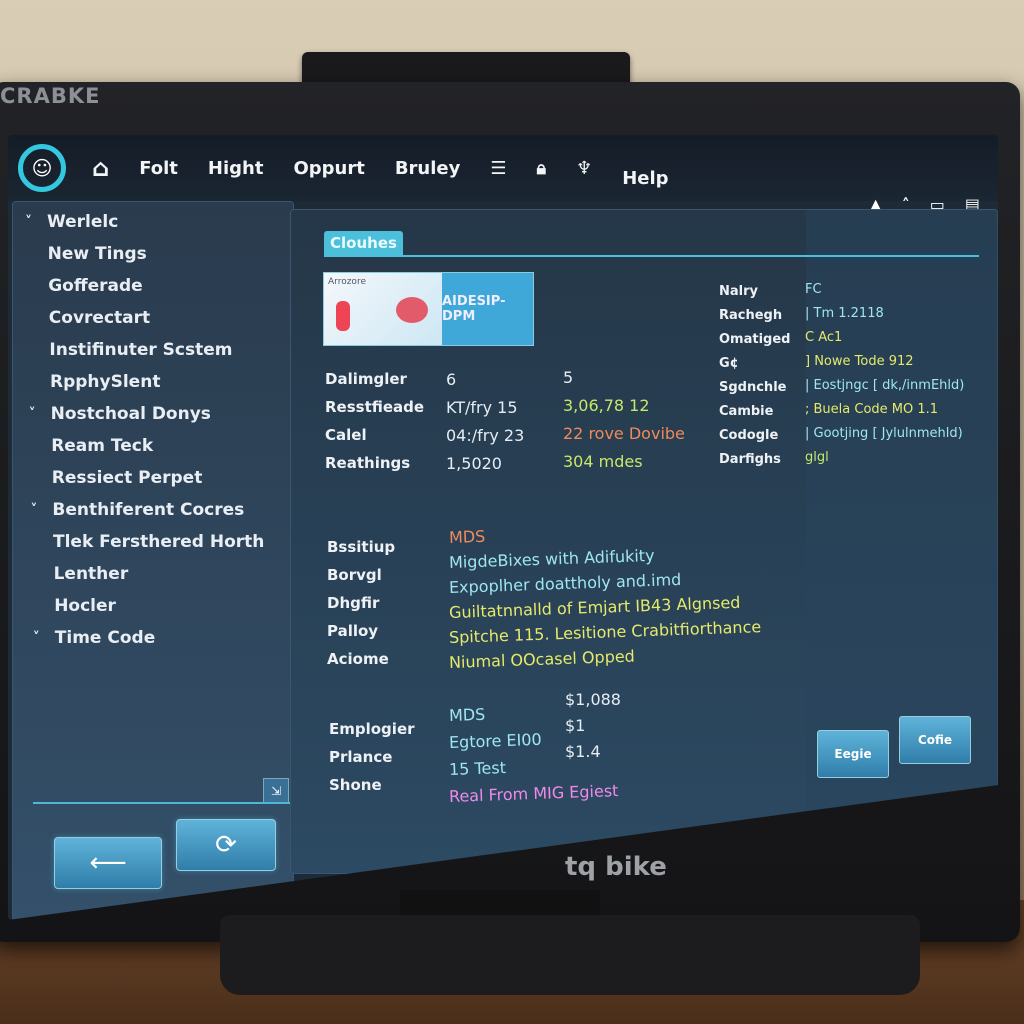 This screenshot has width=1024, height=1024. I want to click on row-label: Reathings, so click(368, 463).